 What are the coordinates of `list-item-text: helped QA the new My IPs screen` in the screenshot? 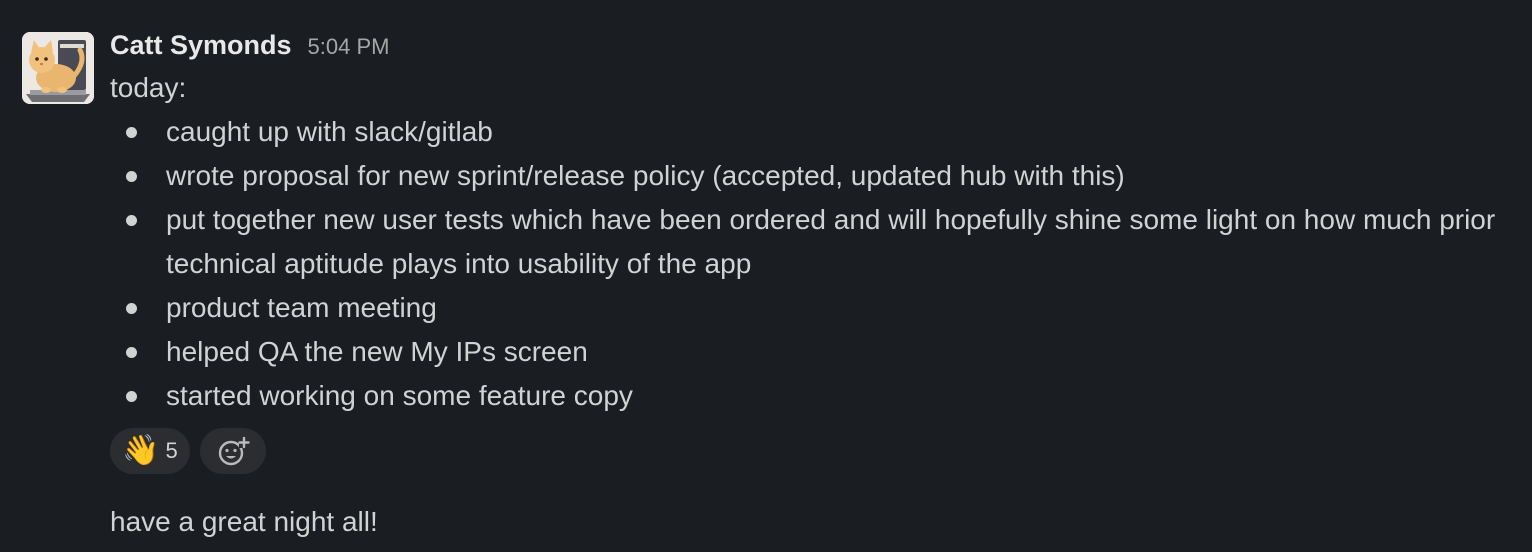 It's located at (377, 351).